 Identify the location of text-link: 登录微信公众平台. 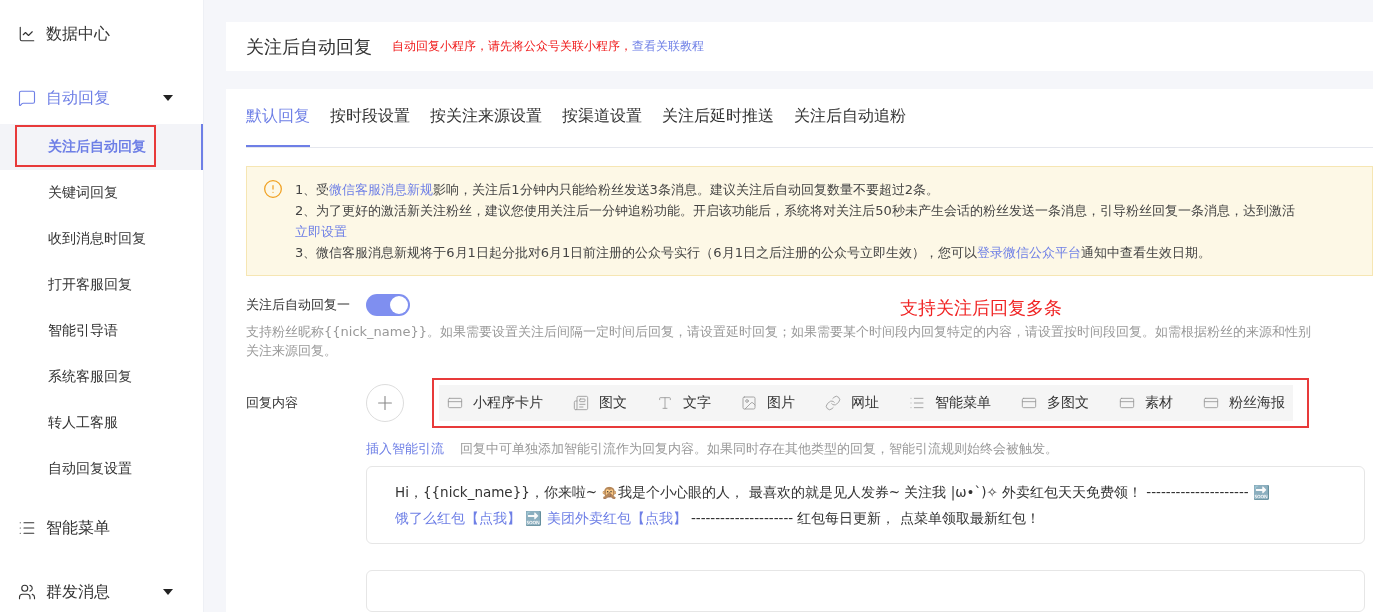
(1028, 252).